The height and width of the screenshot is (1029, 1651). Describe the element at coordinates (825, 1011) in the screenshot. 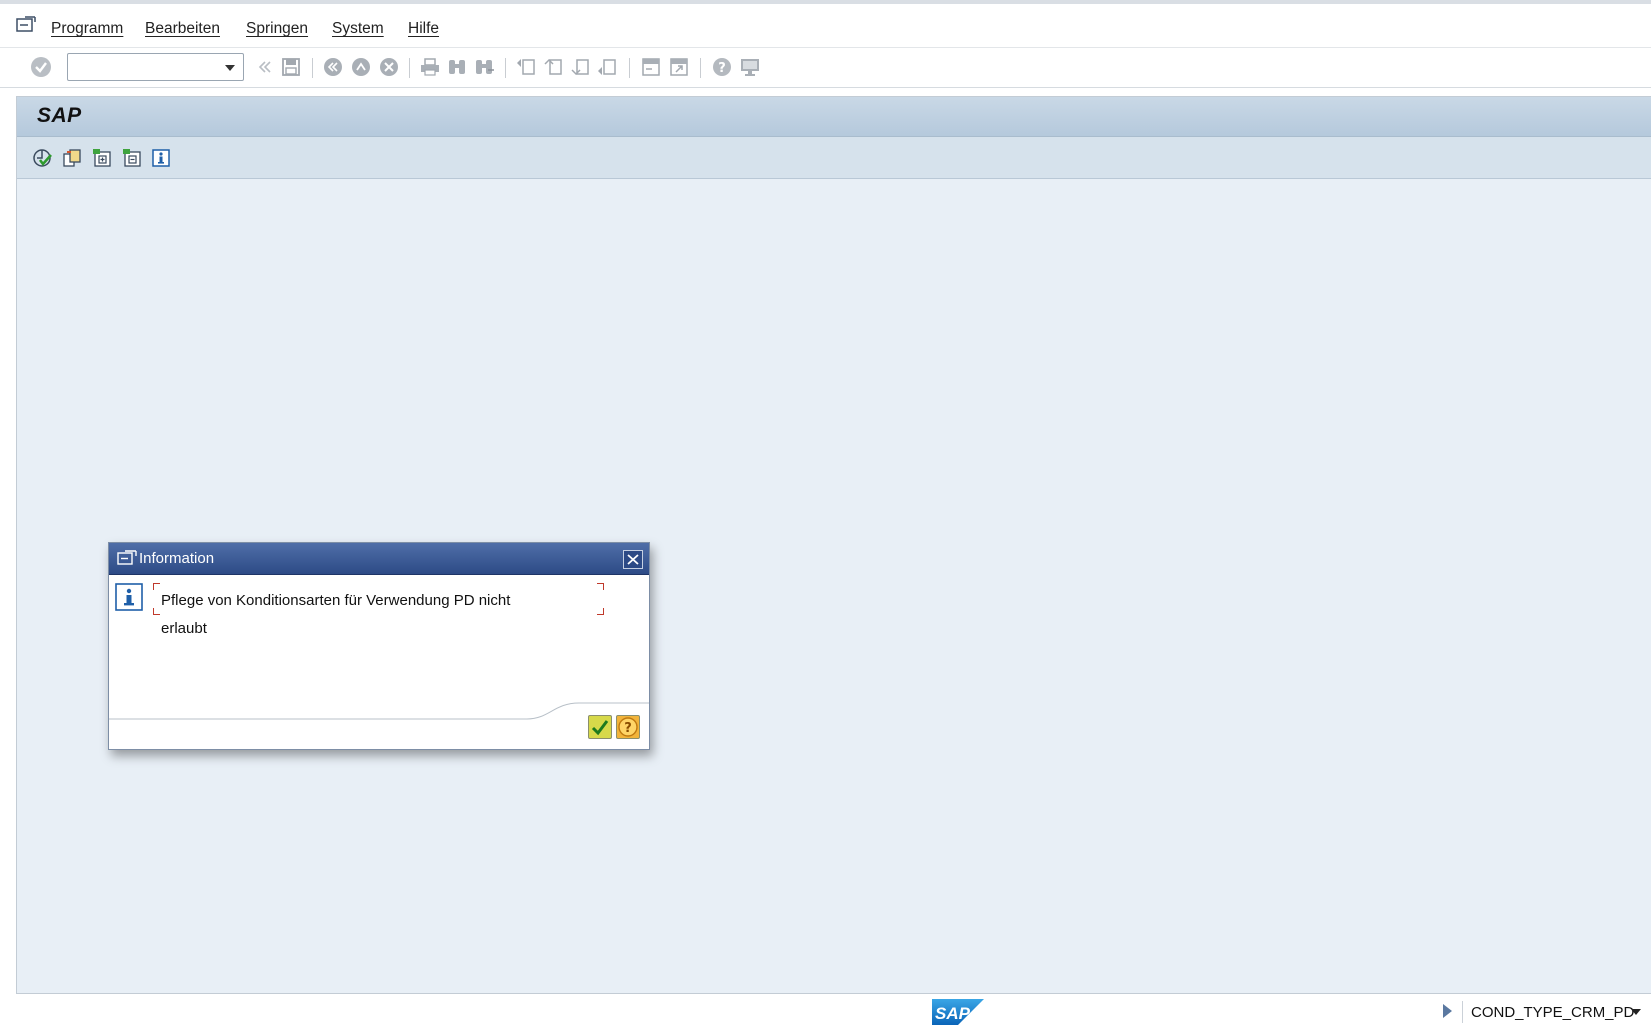

I see `status-bar: SAP COND_TYPE_CRM_PD` at that location.